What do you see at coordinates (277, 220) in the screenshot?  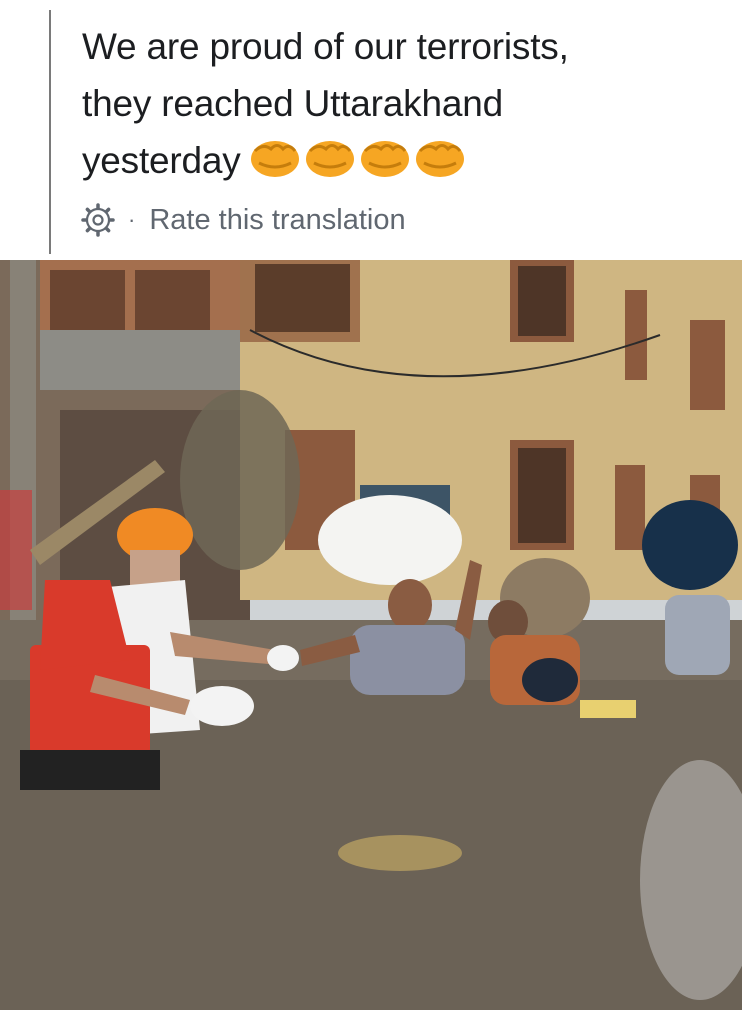 I see `rate-translation-link: Rate this translation` at bounding box center [277, 220].